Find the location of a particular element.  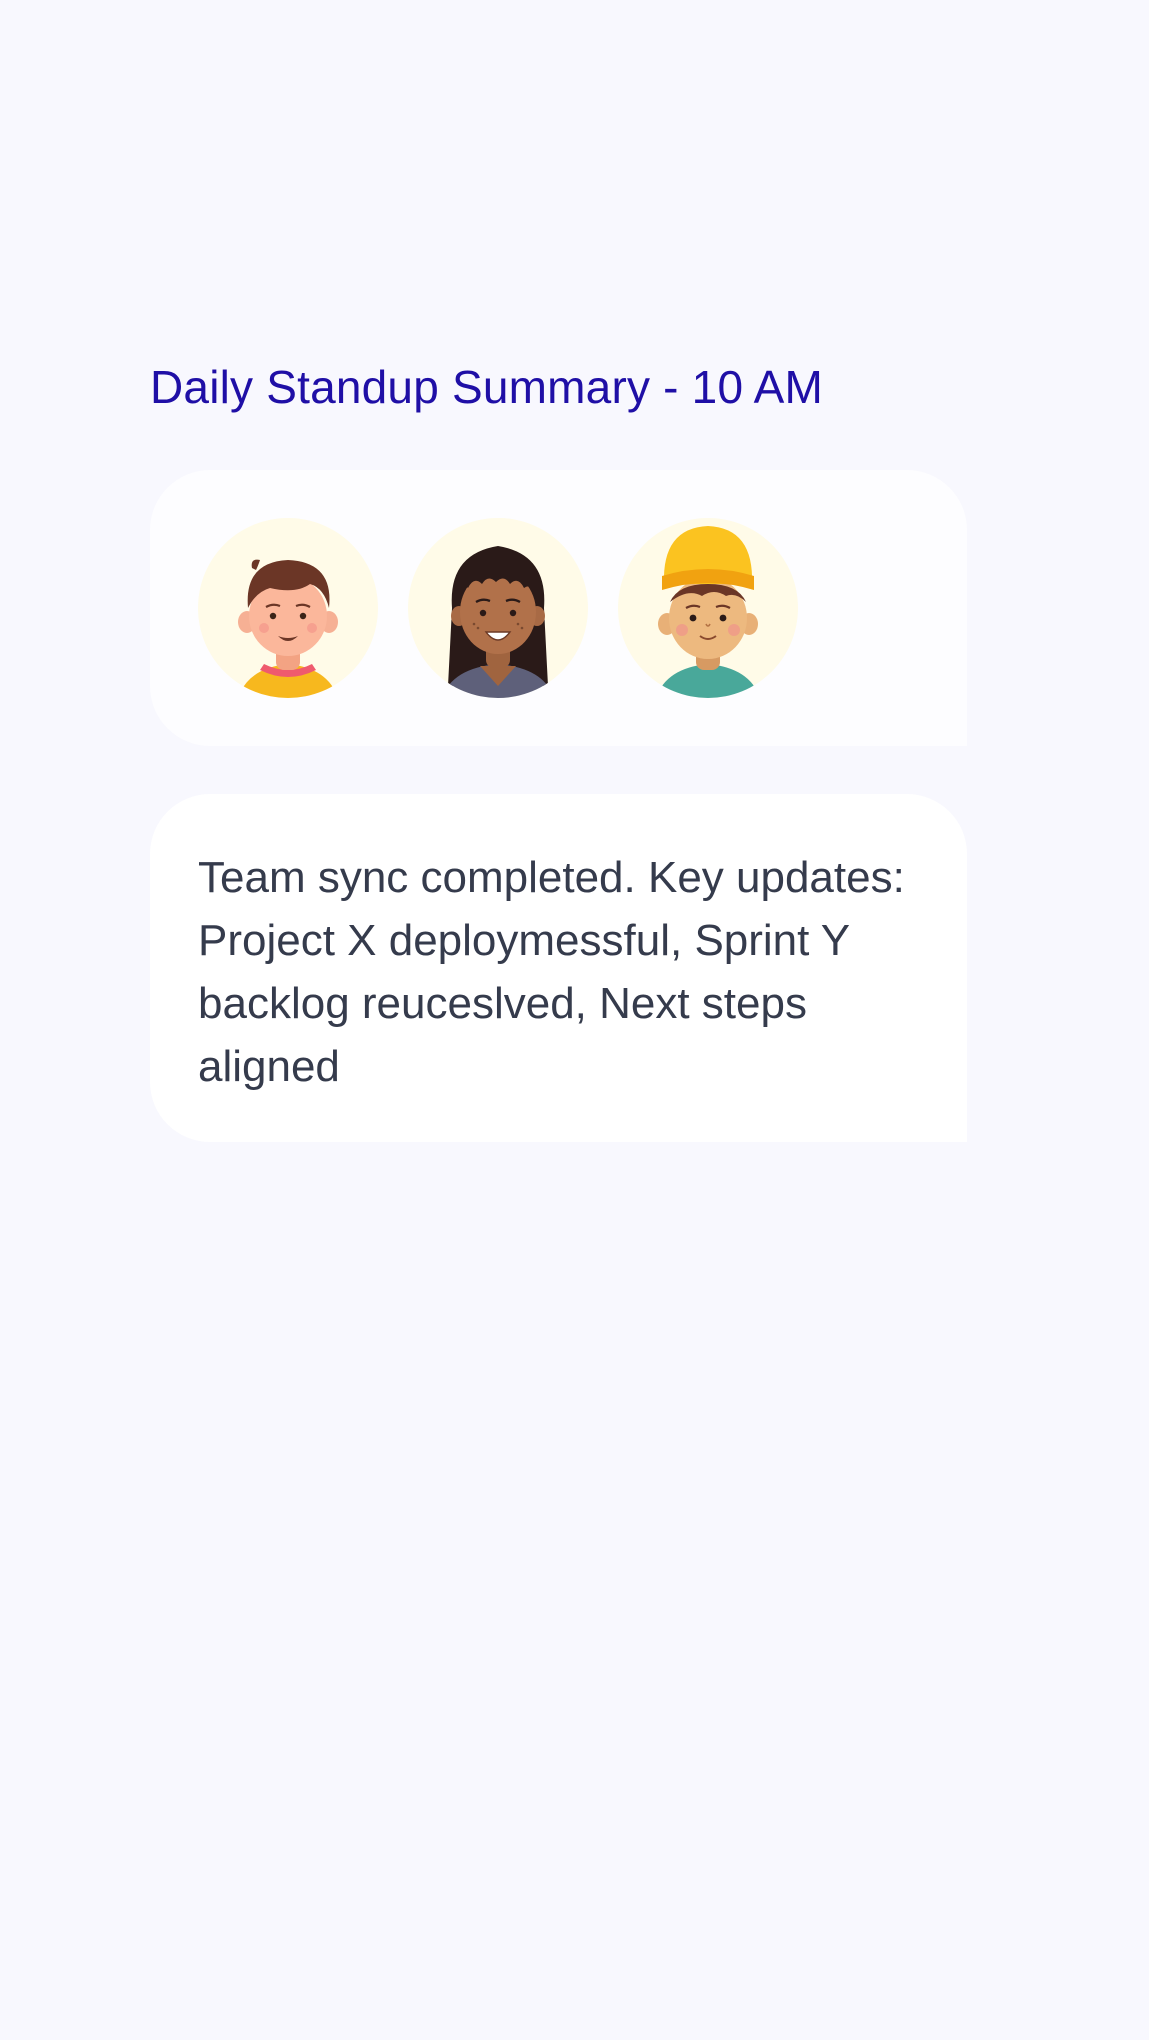

participants-card is located at coordinates (558, 608).